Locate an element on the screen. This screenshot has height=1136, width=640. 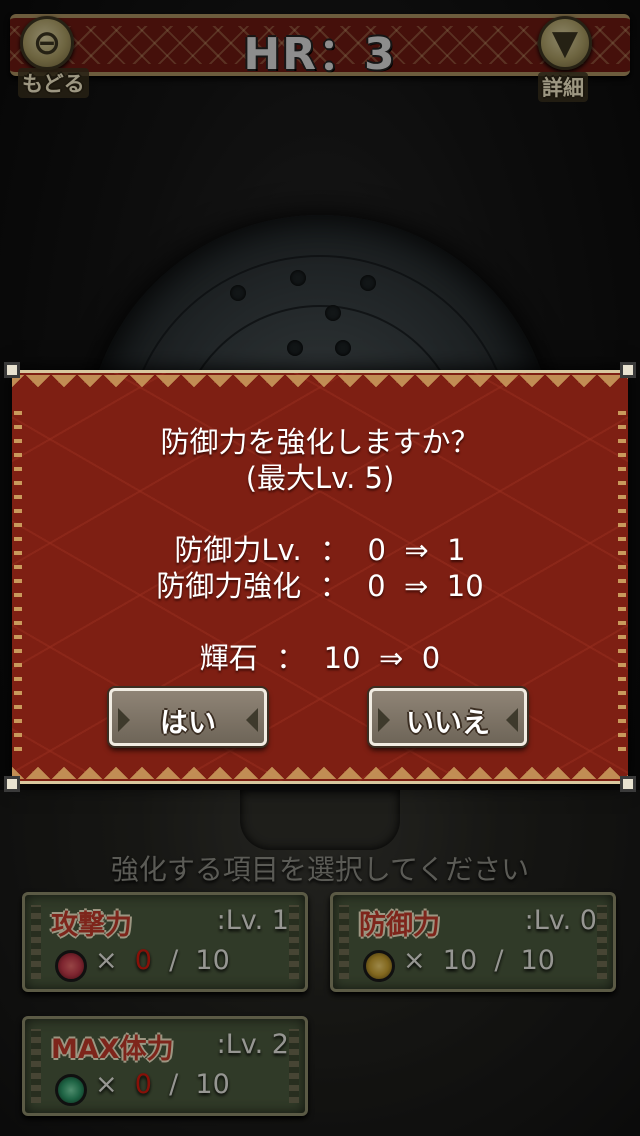
dialog-top-border is located at coordinates (320, 387).